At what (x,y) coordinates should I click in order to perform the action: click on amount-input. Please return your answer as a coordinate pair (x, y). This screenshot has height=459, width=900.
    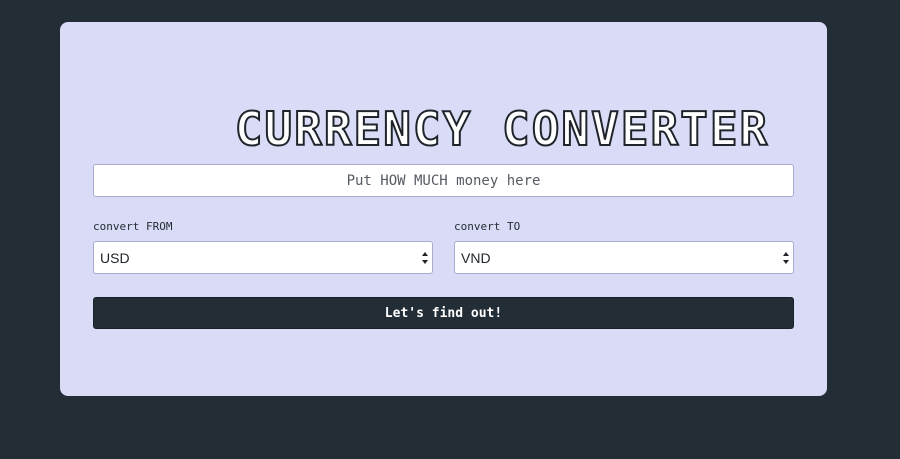
    Looking at the image, I should click on (443, 180).